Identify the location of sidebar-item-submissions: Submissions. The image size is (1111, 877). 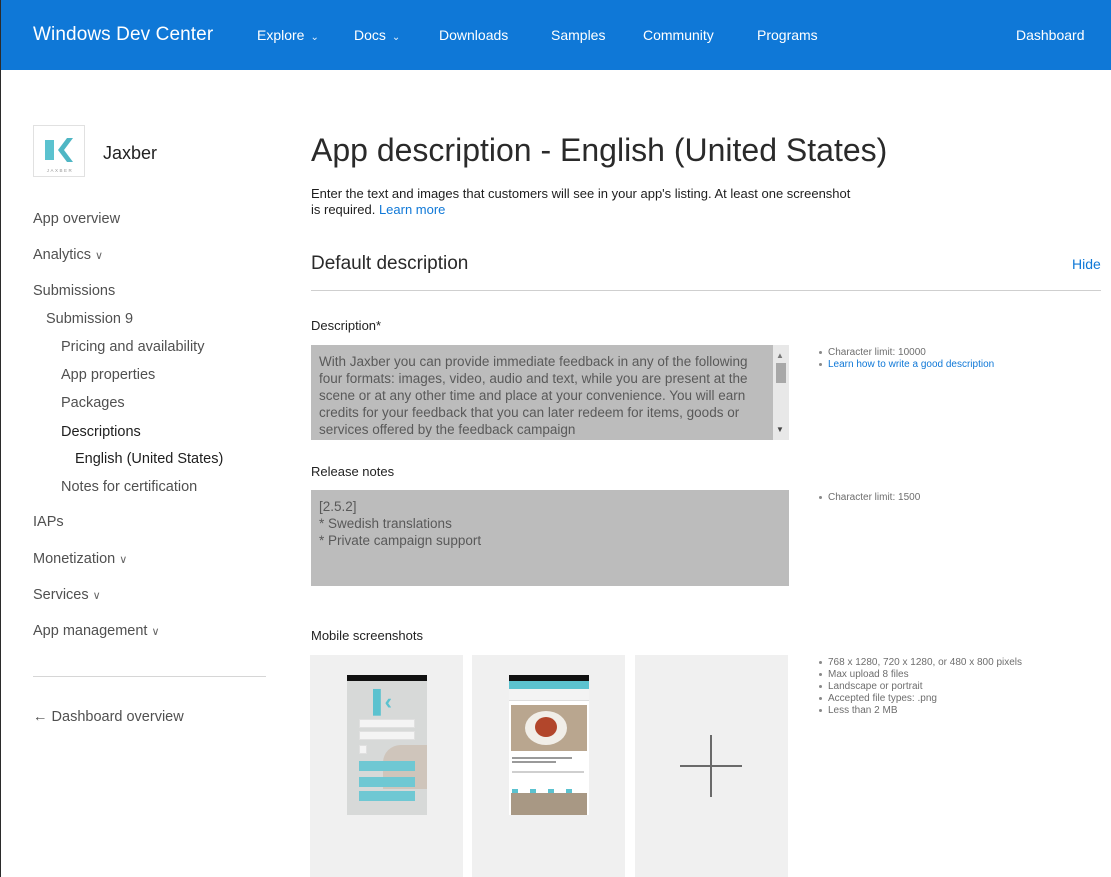
(74, 291).